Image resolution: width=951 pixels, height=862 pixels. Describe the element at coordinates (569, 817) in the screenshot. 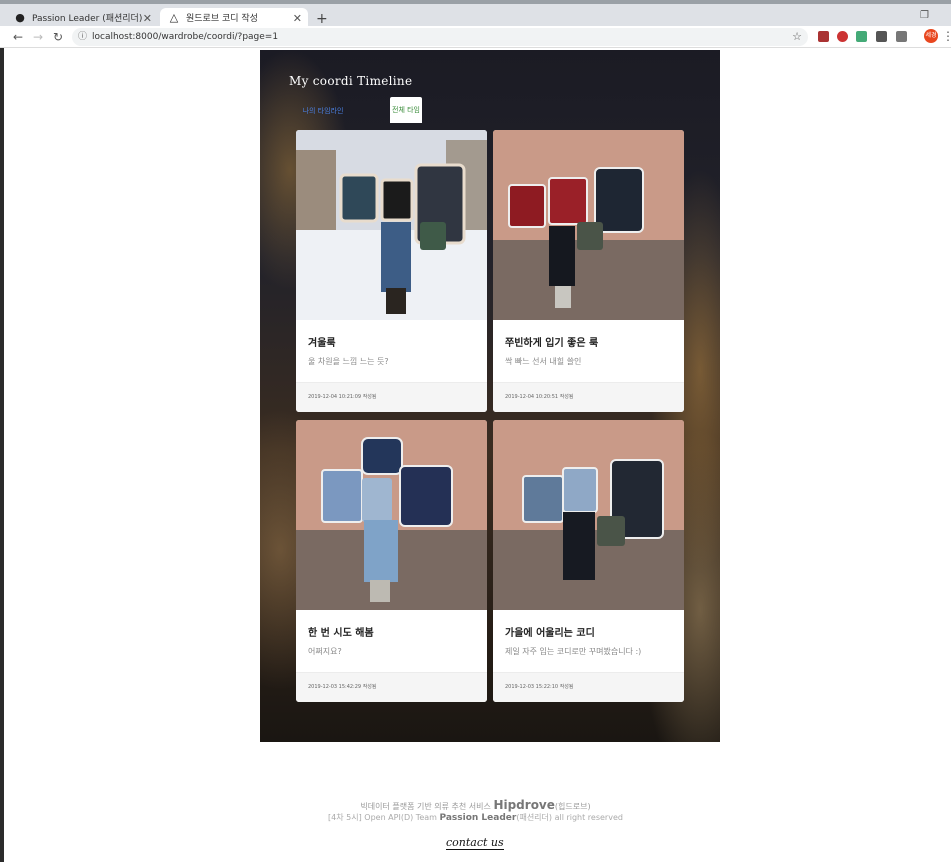

I see `footer-rights-text: (패션리더) all right reserved` at that location.